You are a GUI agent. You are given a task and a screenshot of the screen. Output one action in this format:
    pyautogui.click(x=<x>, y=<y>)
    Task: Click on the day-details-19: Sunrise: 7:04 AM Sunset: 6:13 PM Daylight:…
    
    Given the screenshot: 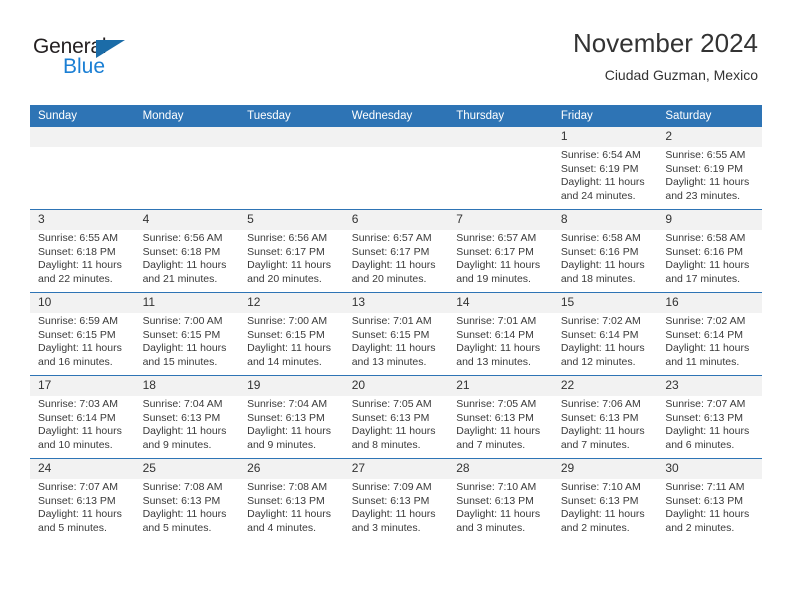 What is the action you would take?
    pyautogui.click(x=291, y=427)
    